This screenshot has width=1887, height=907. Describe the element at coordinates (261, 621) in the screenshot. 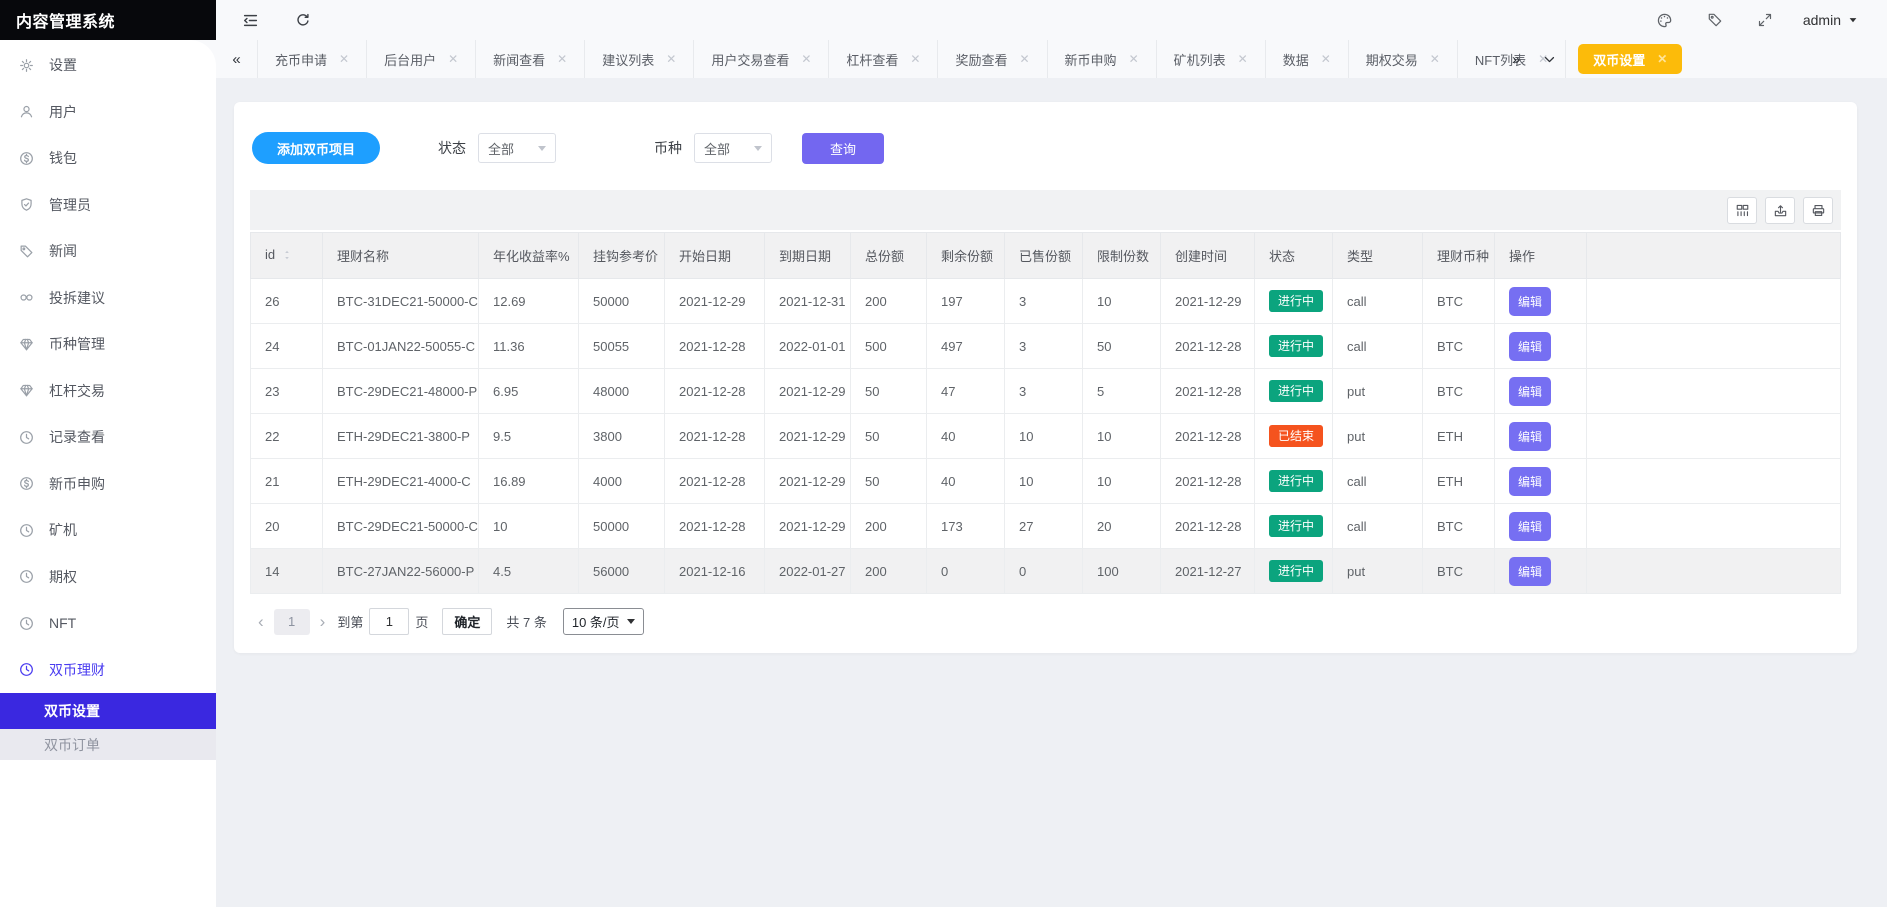

I see `prev-page-icon: ‹` at that location.